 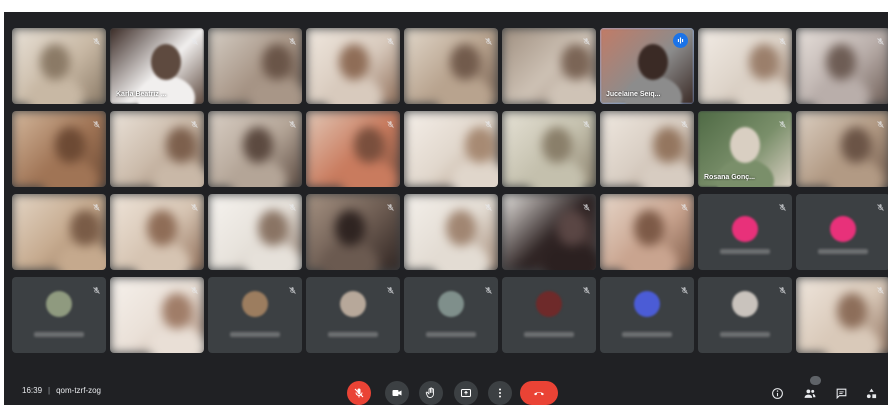 What do you see at coordinates (539, 393) in the screenshot?
I see `leave-call-button` at bounding box center [539, 393].